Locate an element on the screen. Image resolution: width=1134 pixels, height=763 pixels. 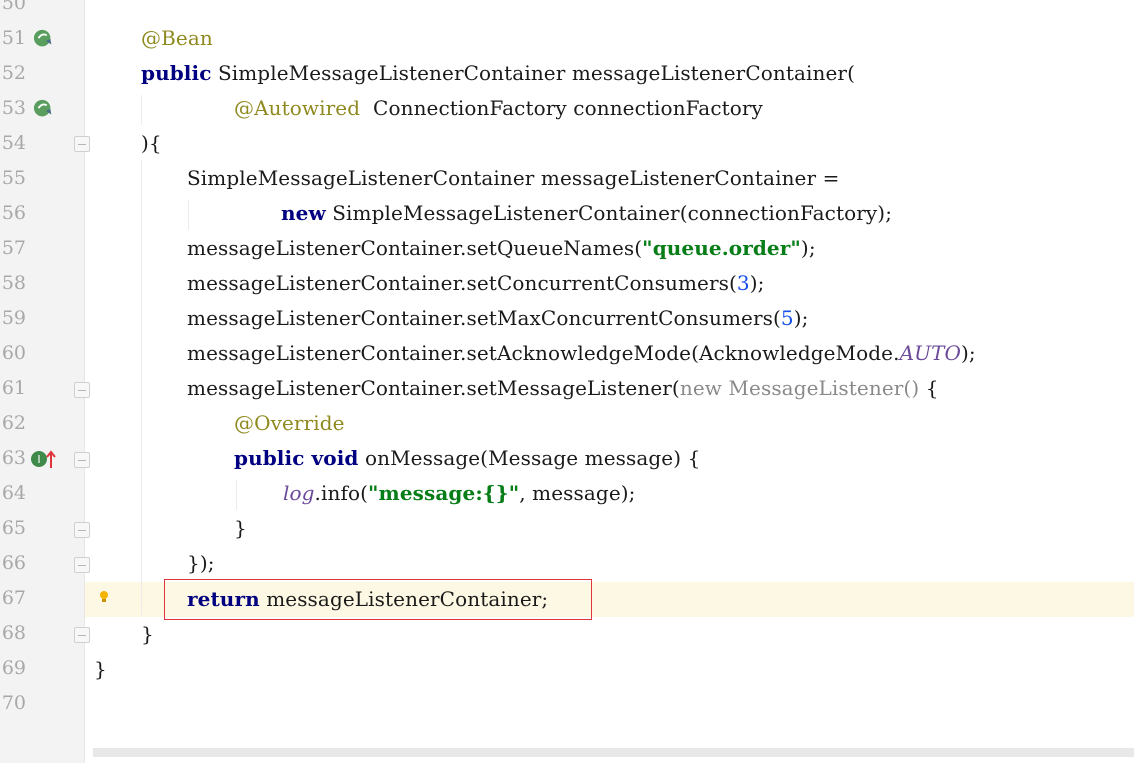
code-line-65: } is located at coordinates (240, 528).